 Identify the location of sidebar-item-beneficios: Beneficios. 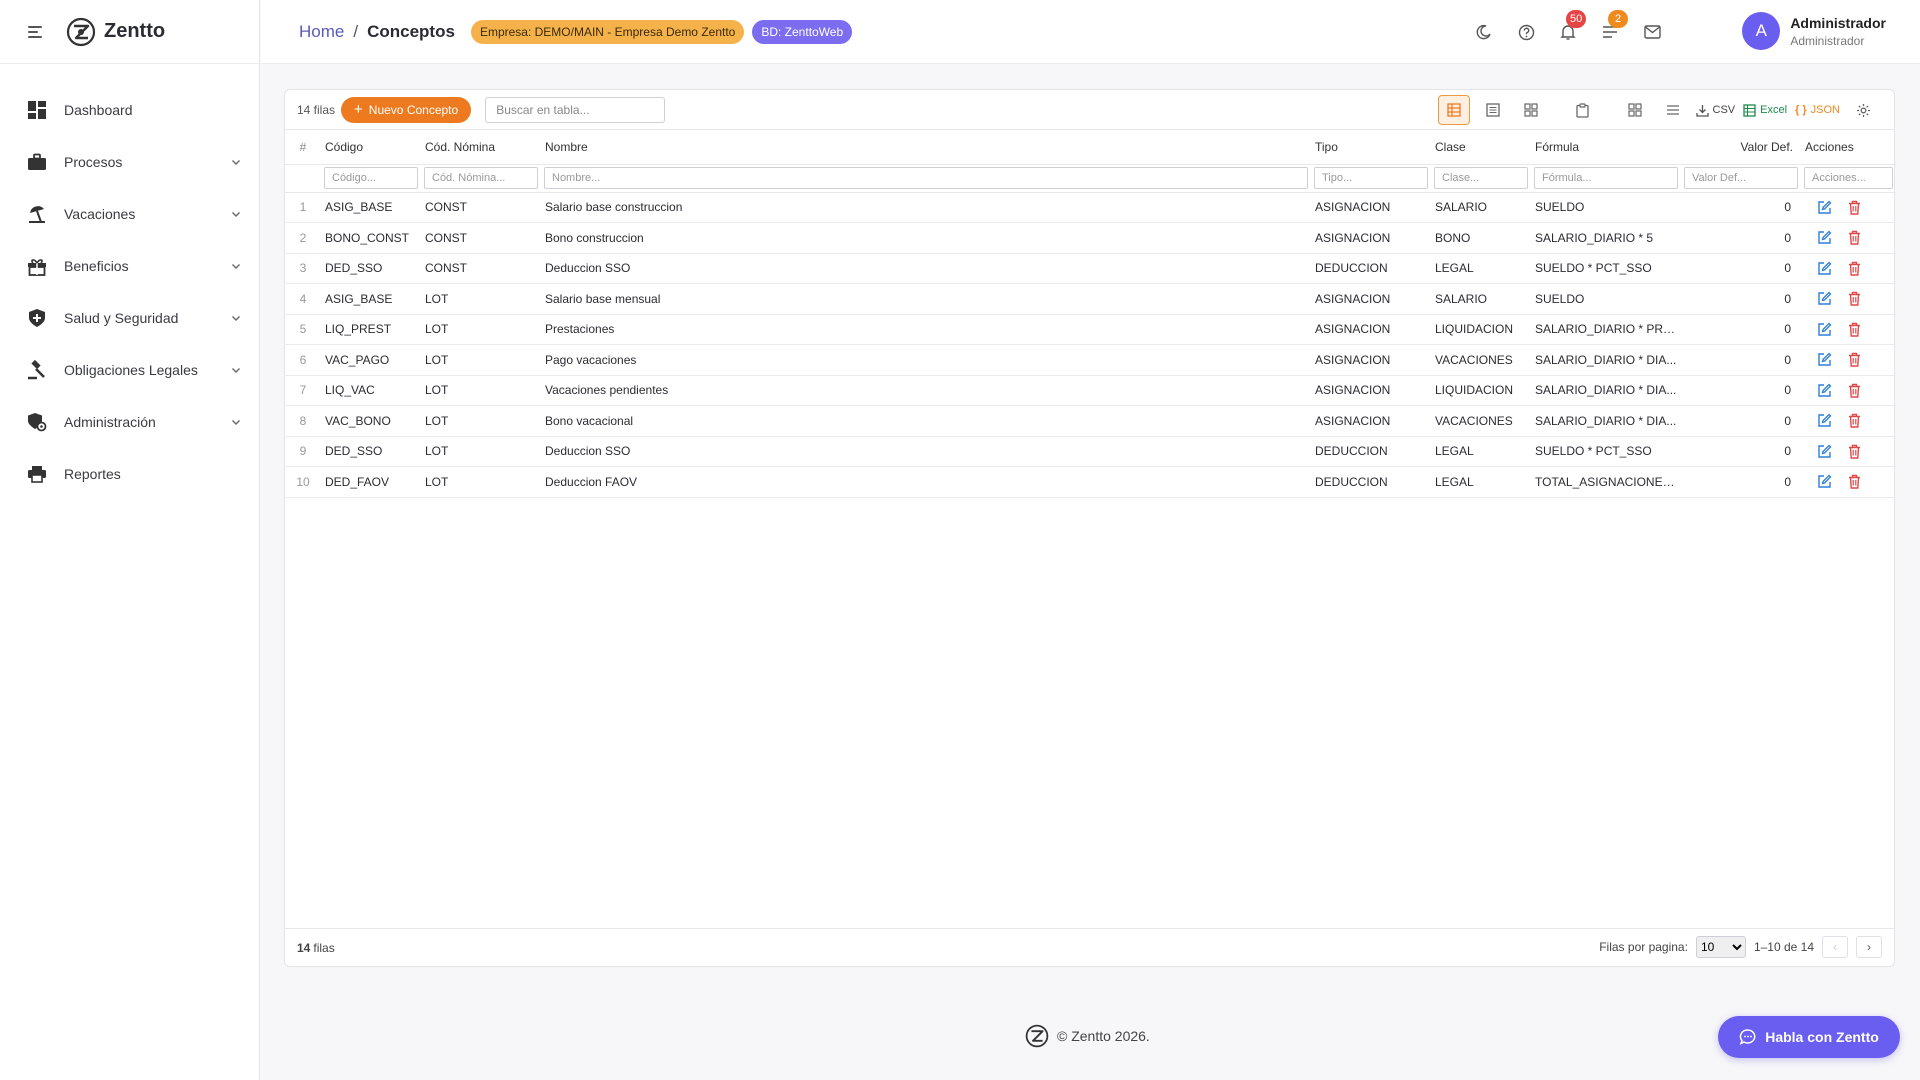
(129, 266).